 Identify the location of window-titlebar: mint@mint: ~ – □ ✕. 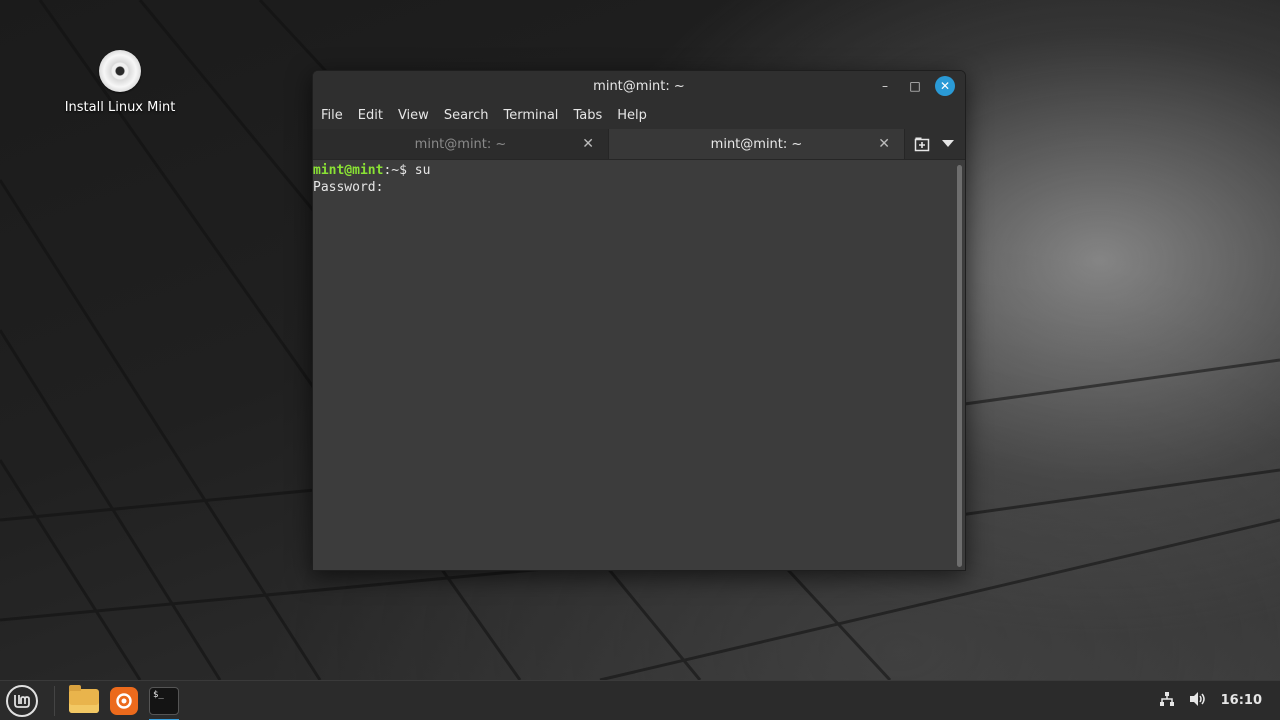
(639, 86).